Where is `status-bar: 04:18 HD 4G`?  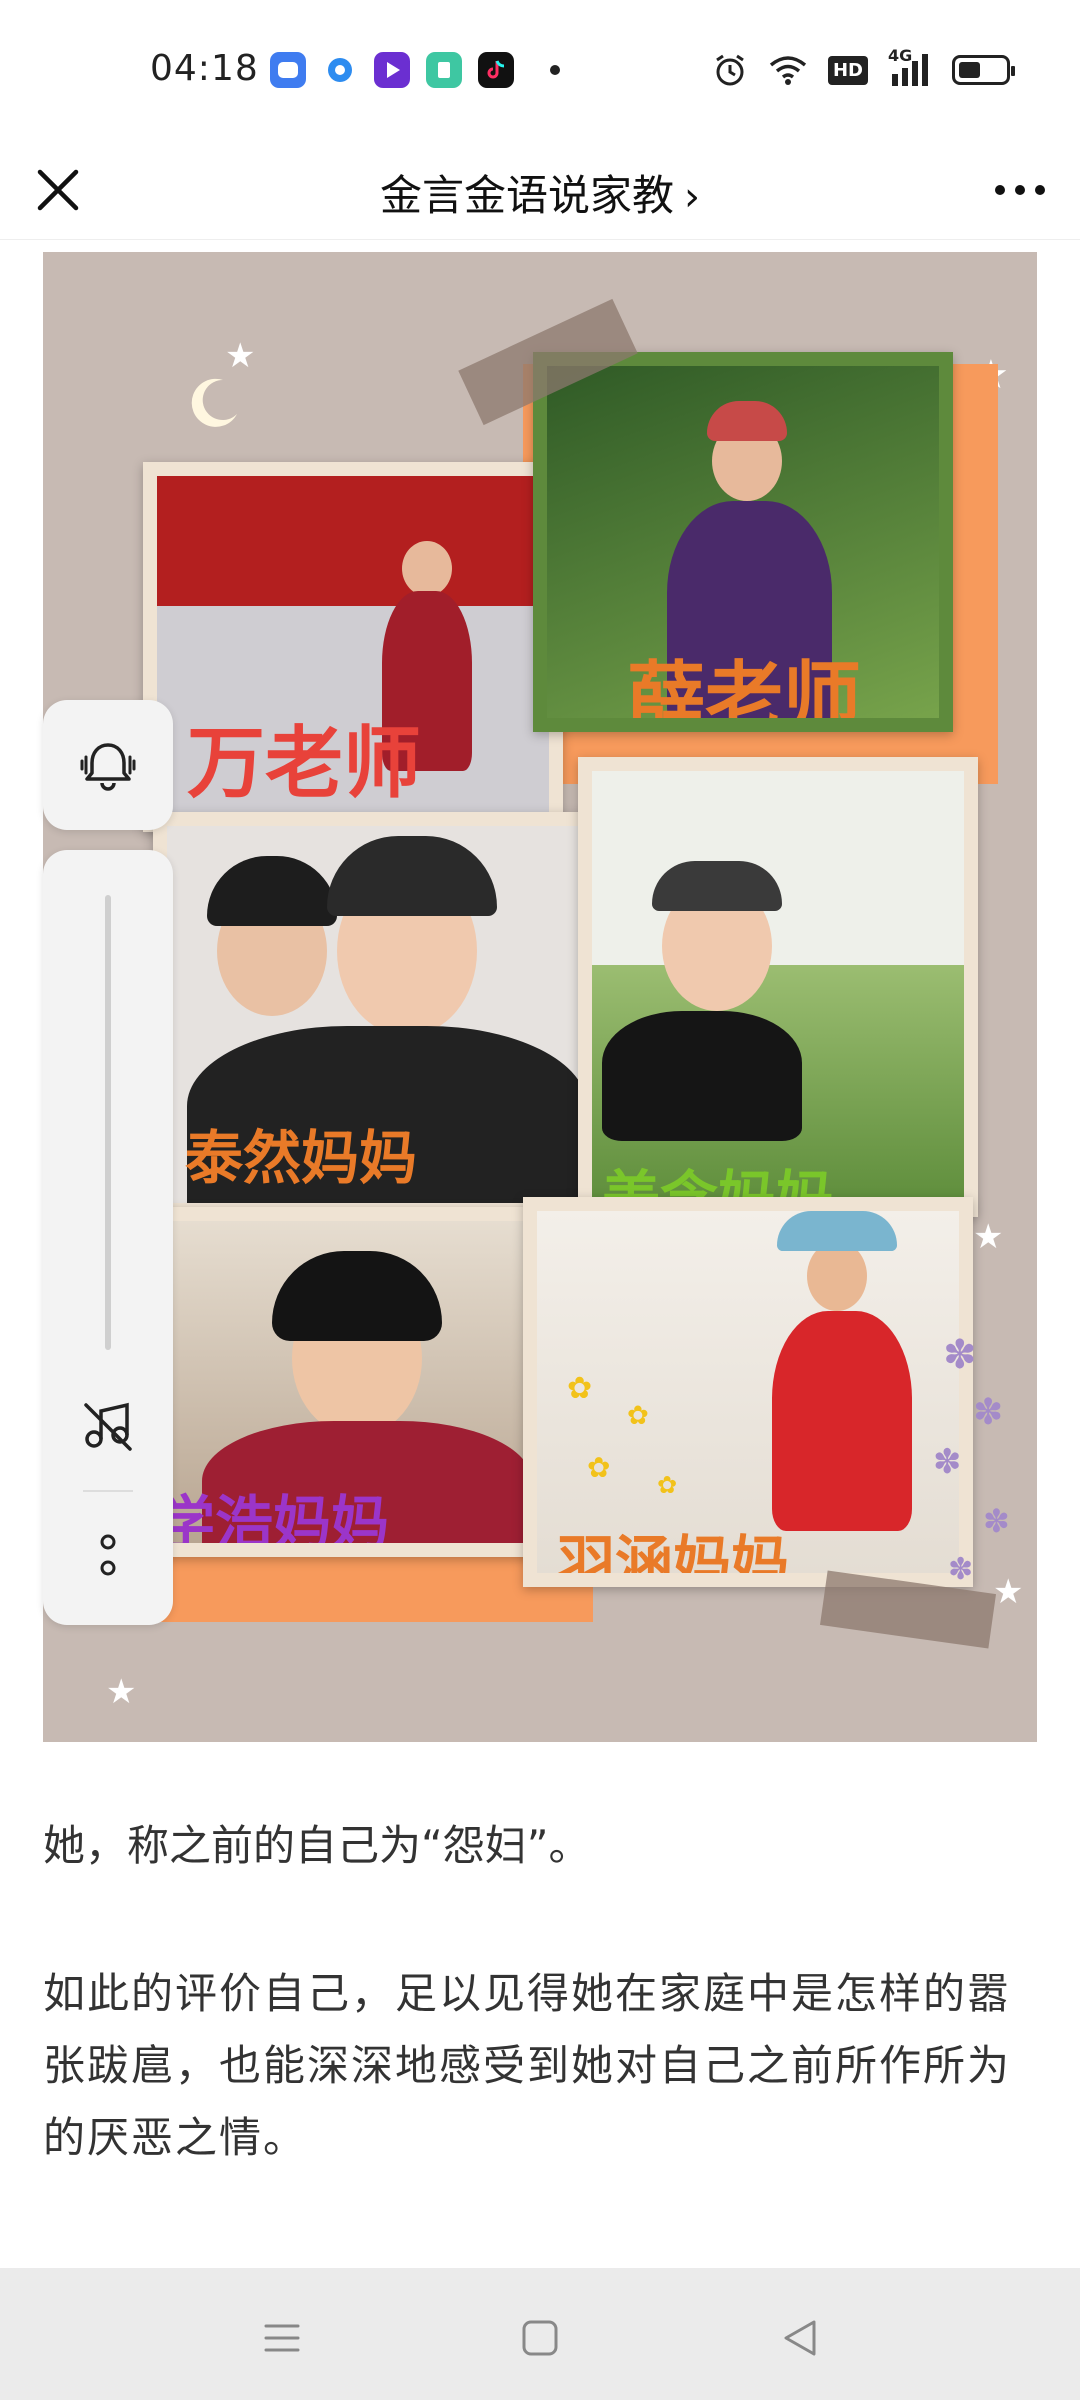
status-bar: 04:18 HD 4G is located at coordinates (540, 70).